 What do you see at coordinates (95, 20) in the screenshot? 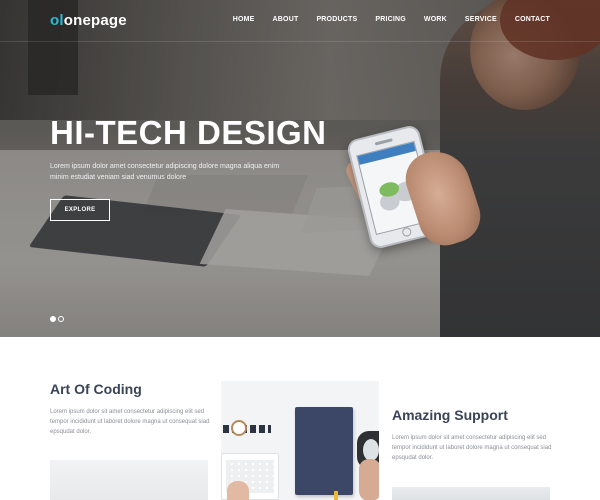
I see `logo-text: onepage` at bounding box center [95, 20].